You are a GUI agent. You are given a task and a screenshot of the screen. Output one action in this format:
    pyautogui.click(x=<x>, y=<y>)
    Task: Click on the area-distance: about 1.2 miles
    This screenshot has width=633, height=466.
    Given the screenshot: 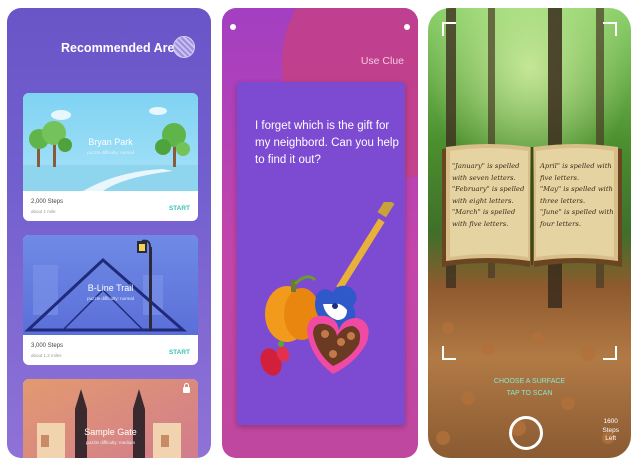 What is the action you would take?
    pyautogui.click(x=46, y=355)
    